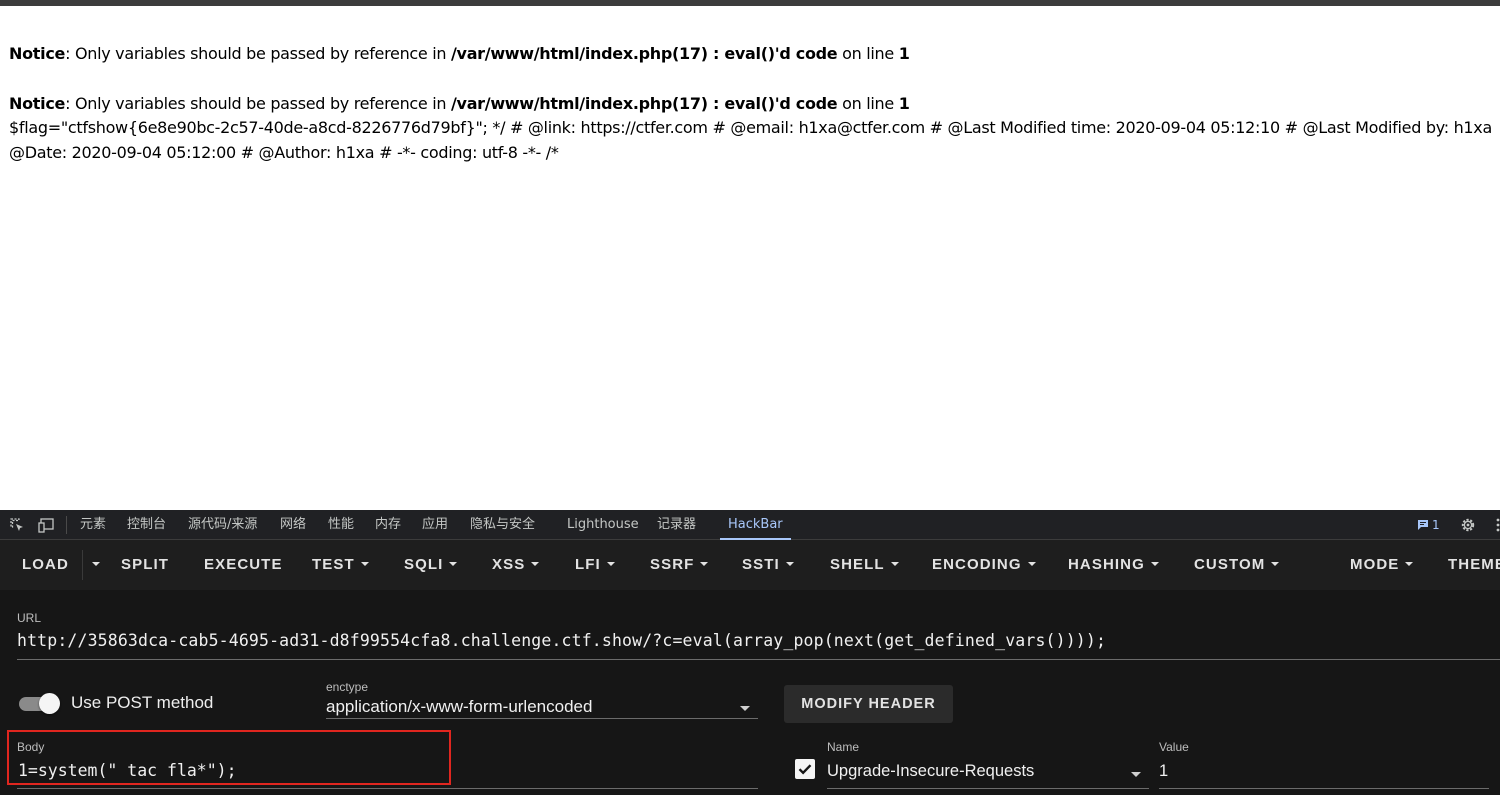  What do you see at coordinates (676, 525) in the screenshot?
I see `tab-recorder: 记录器` at bounding box center [676, 525].